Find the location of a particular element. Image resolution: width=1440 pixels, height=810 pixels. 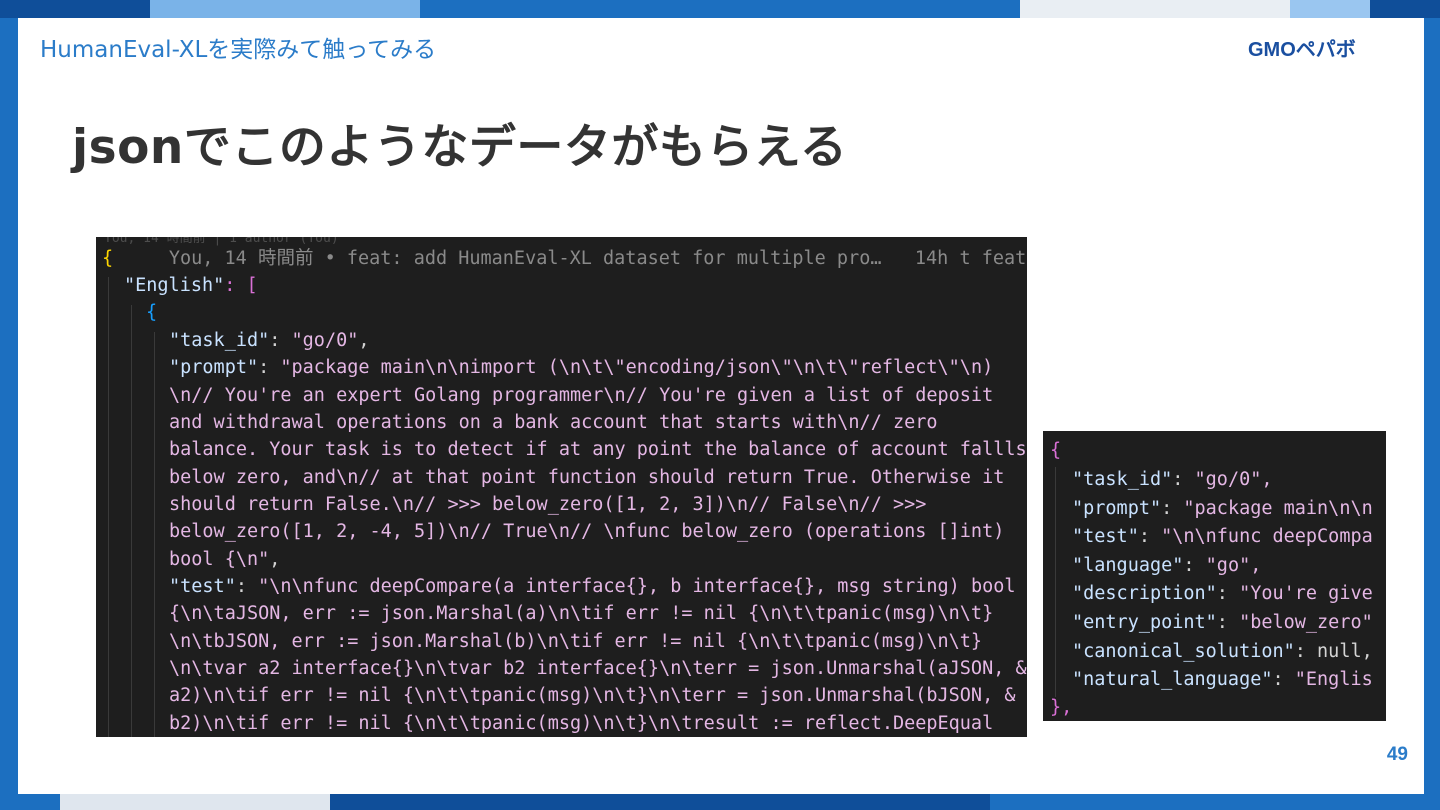

close-brace: }, is located at coordinates (1061, 707).